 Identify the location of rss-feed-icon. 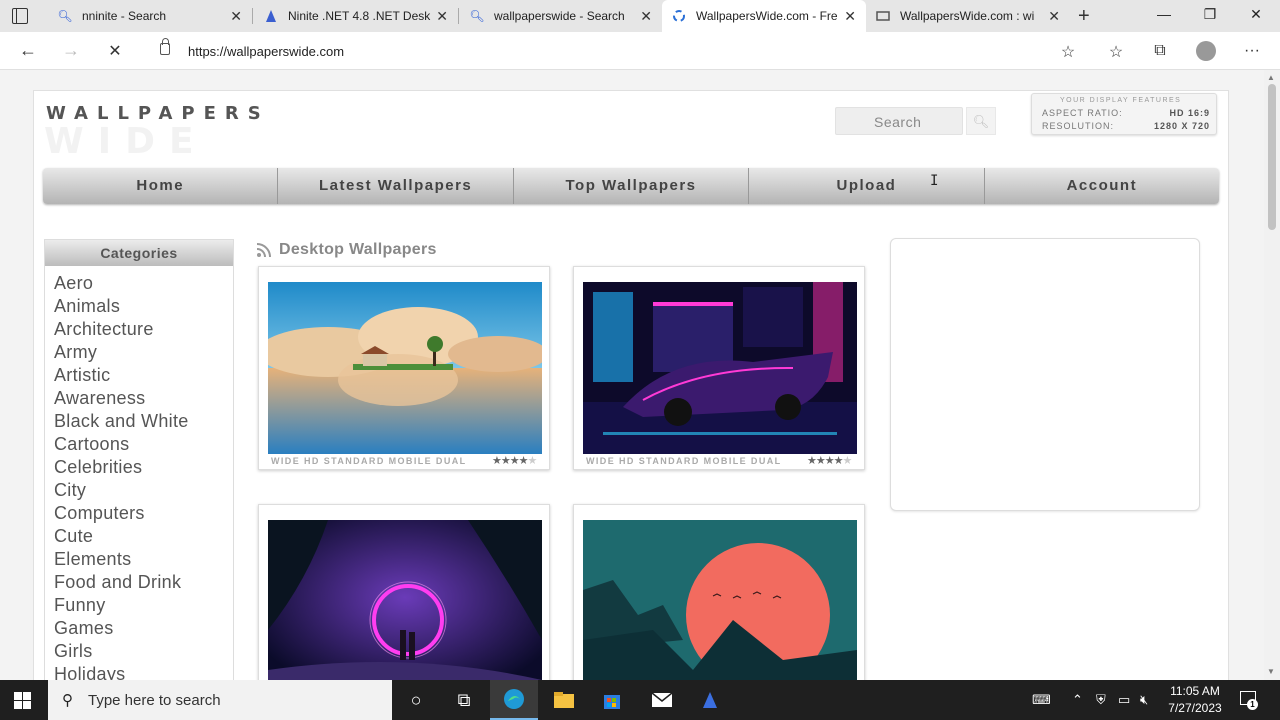
(264, 250).